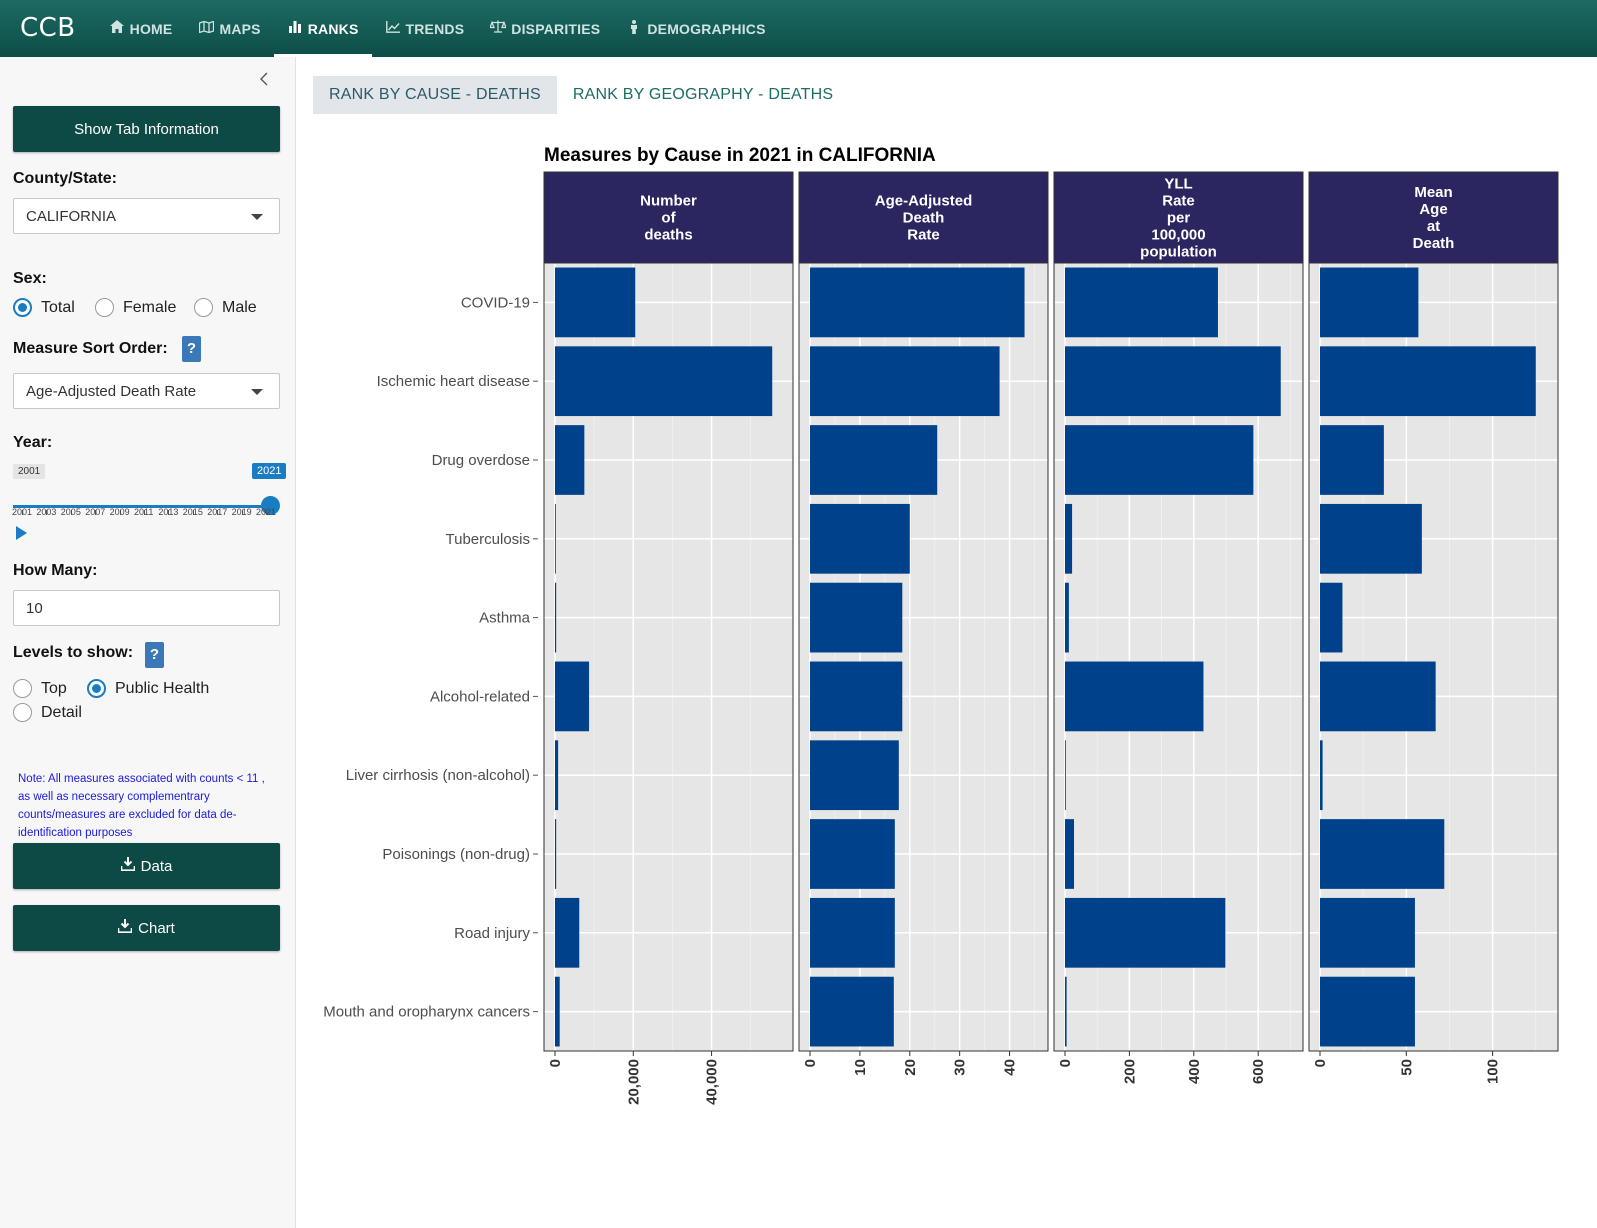 The height and width of the screenshot is (1228, 1597). What do you see at coordinates (46, 512) in the screenshot?
I see `year-tick-label: 2003` at bounding box center [46, 512].